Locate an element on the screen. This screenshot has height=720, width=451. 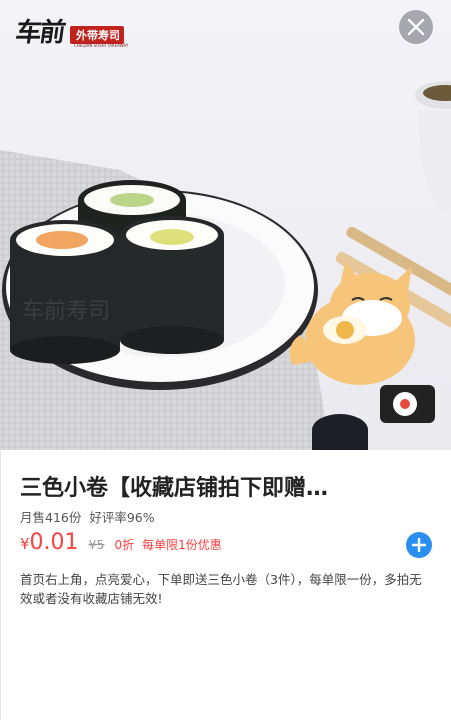
logo-main-text: 车前 is located at coordinates (39, 33).